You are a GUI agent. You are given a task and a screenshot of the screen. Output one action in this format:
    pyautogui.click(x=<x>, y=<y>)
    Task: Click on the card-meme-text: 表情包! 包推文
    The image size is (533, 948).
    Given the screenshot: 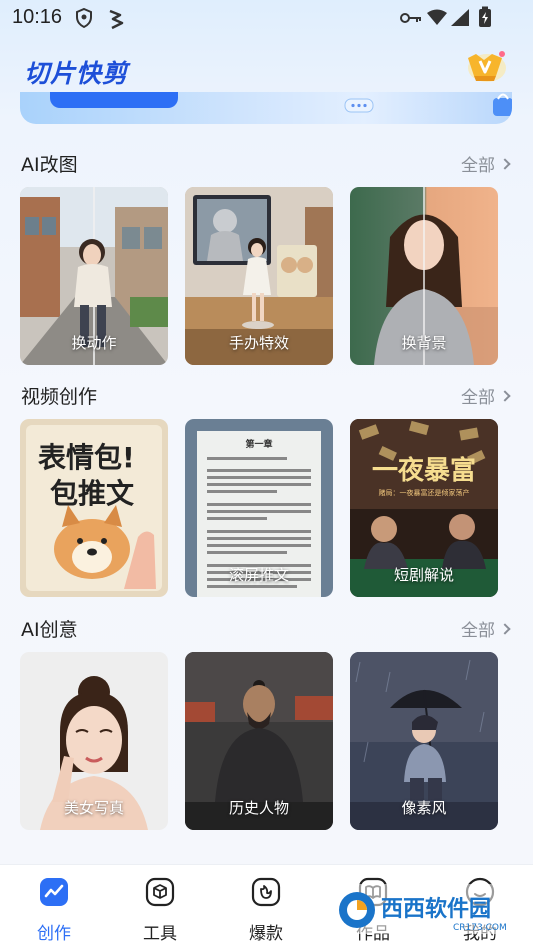 What is the action you would take?
    pyautogui.click(x=94, y=508)
    